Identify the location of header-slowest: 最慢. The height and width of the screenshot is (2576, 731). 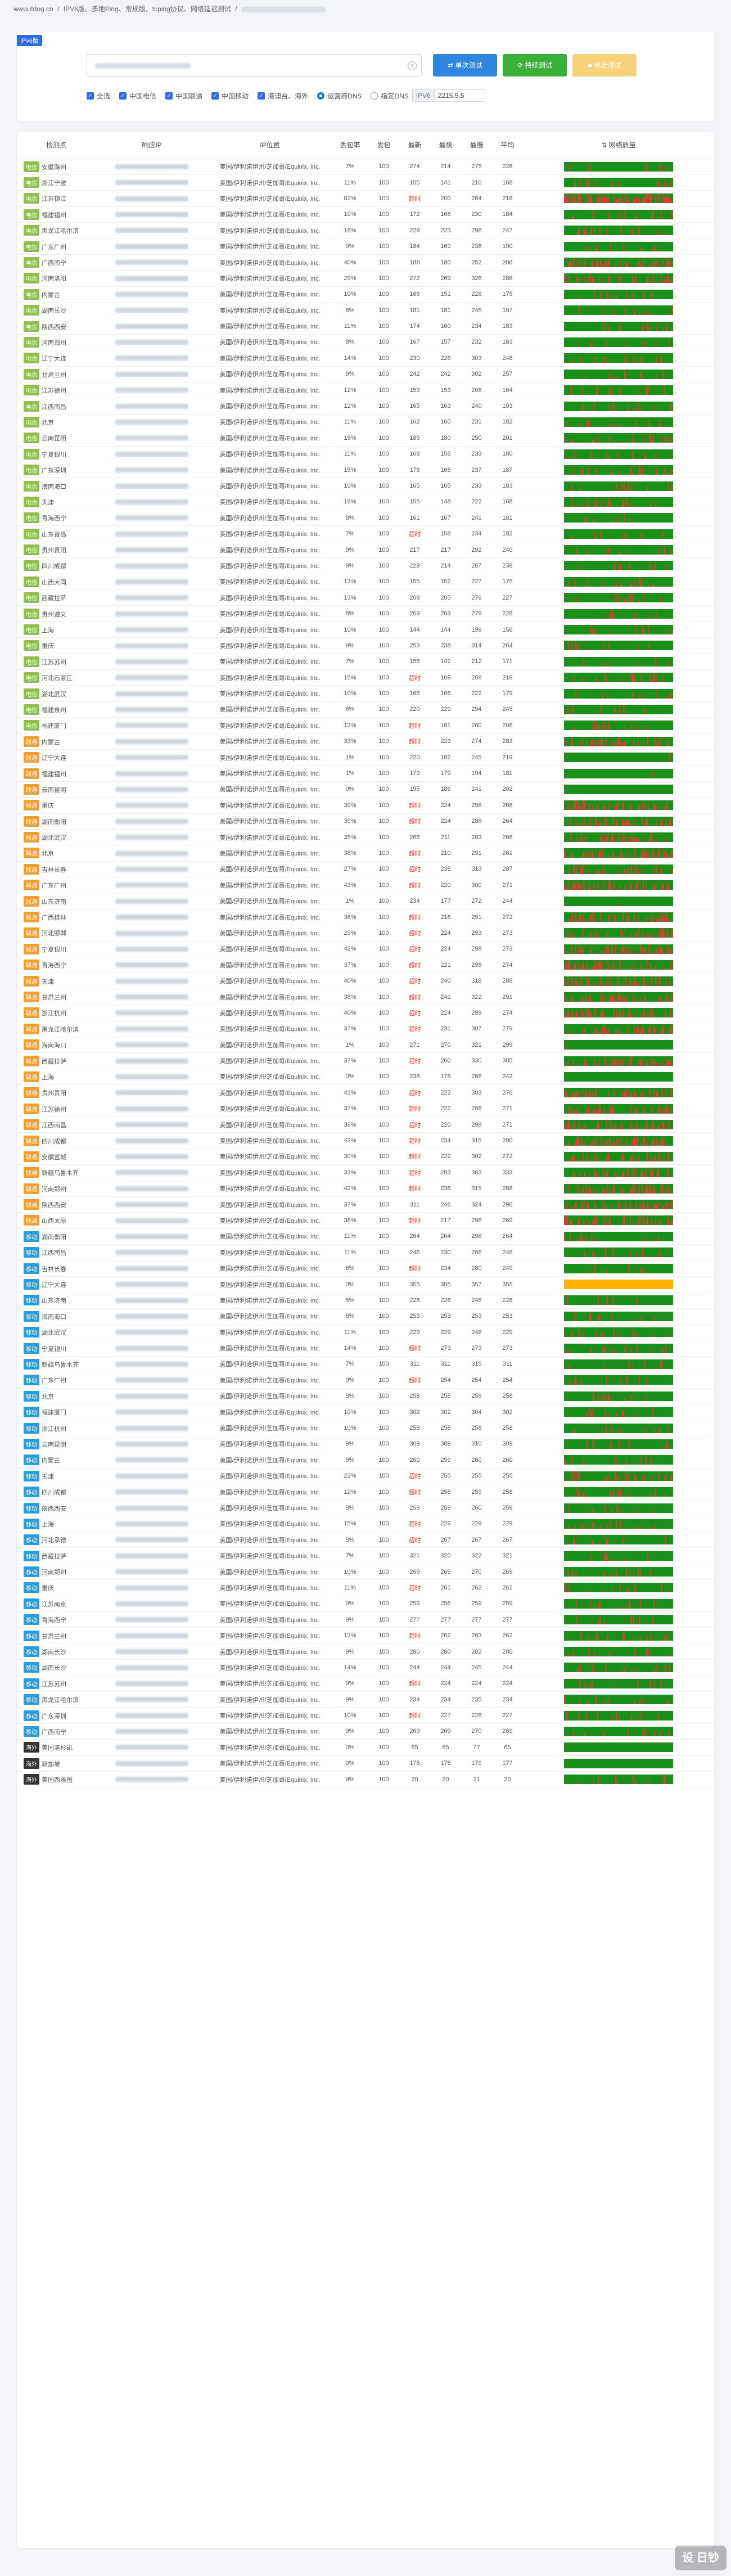
(476, 146).